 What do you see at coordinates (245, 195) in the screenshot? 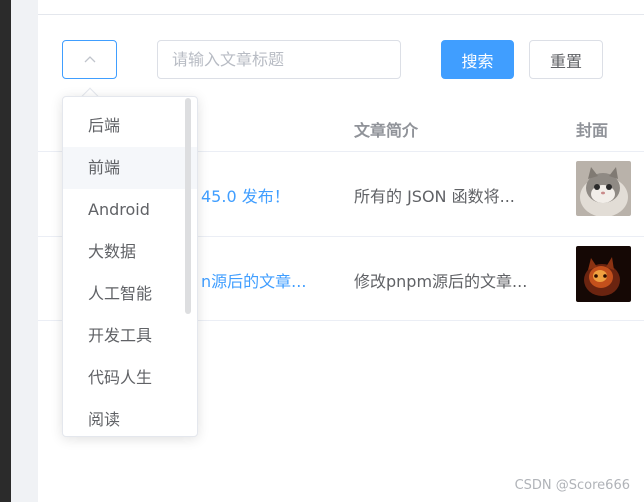
I see `article-title-link: 45.0 发布！` at bounding box center [245, 195].